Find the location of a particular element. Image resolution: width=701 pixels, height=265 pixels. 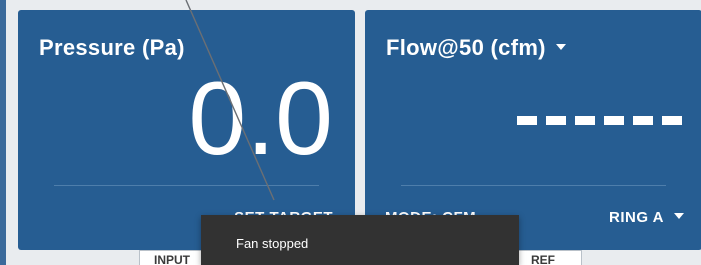

flow-value-placeholder is located at coordinates (599, 120).